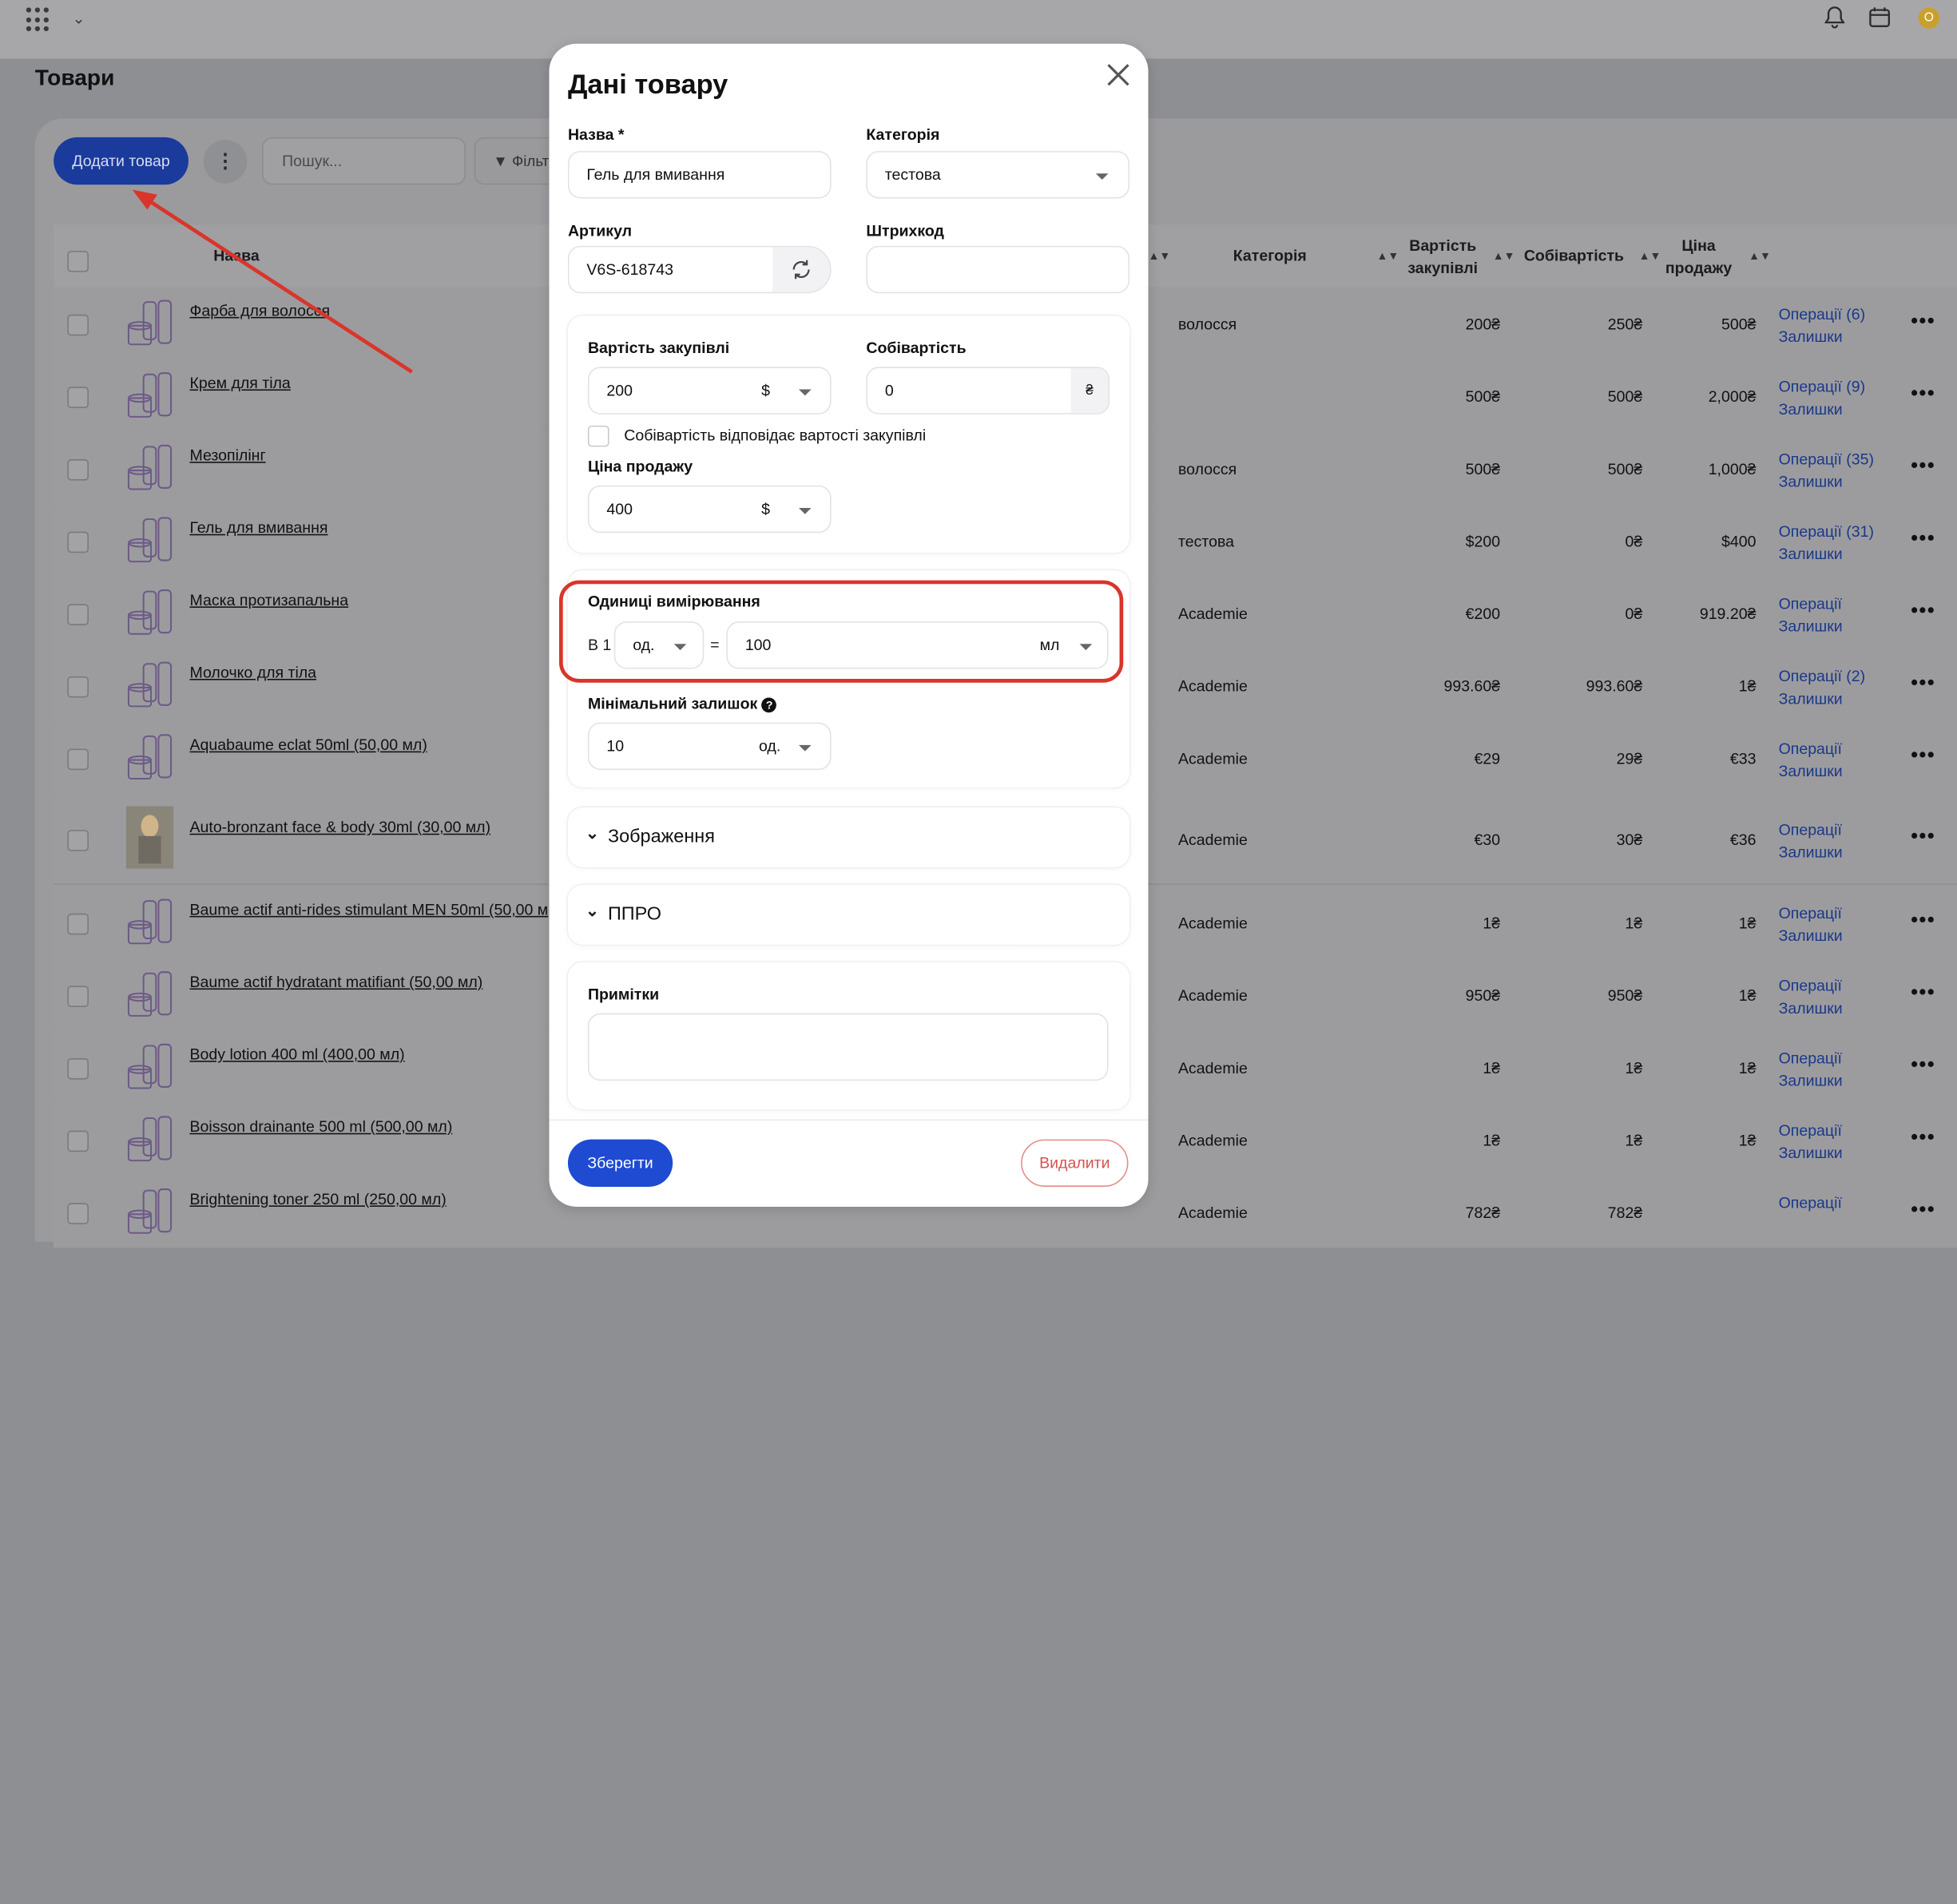  Describe the element at coordinates (298, 1054) in the screenshot. I see `product-name-link: Body lotion 400 ml (400,00 мл)` at that location.